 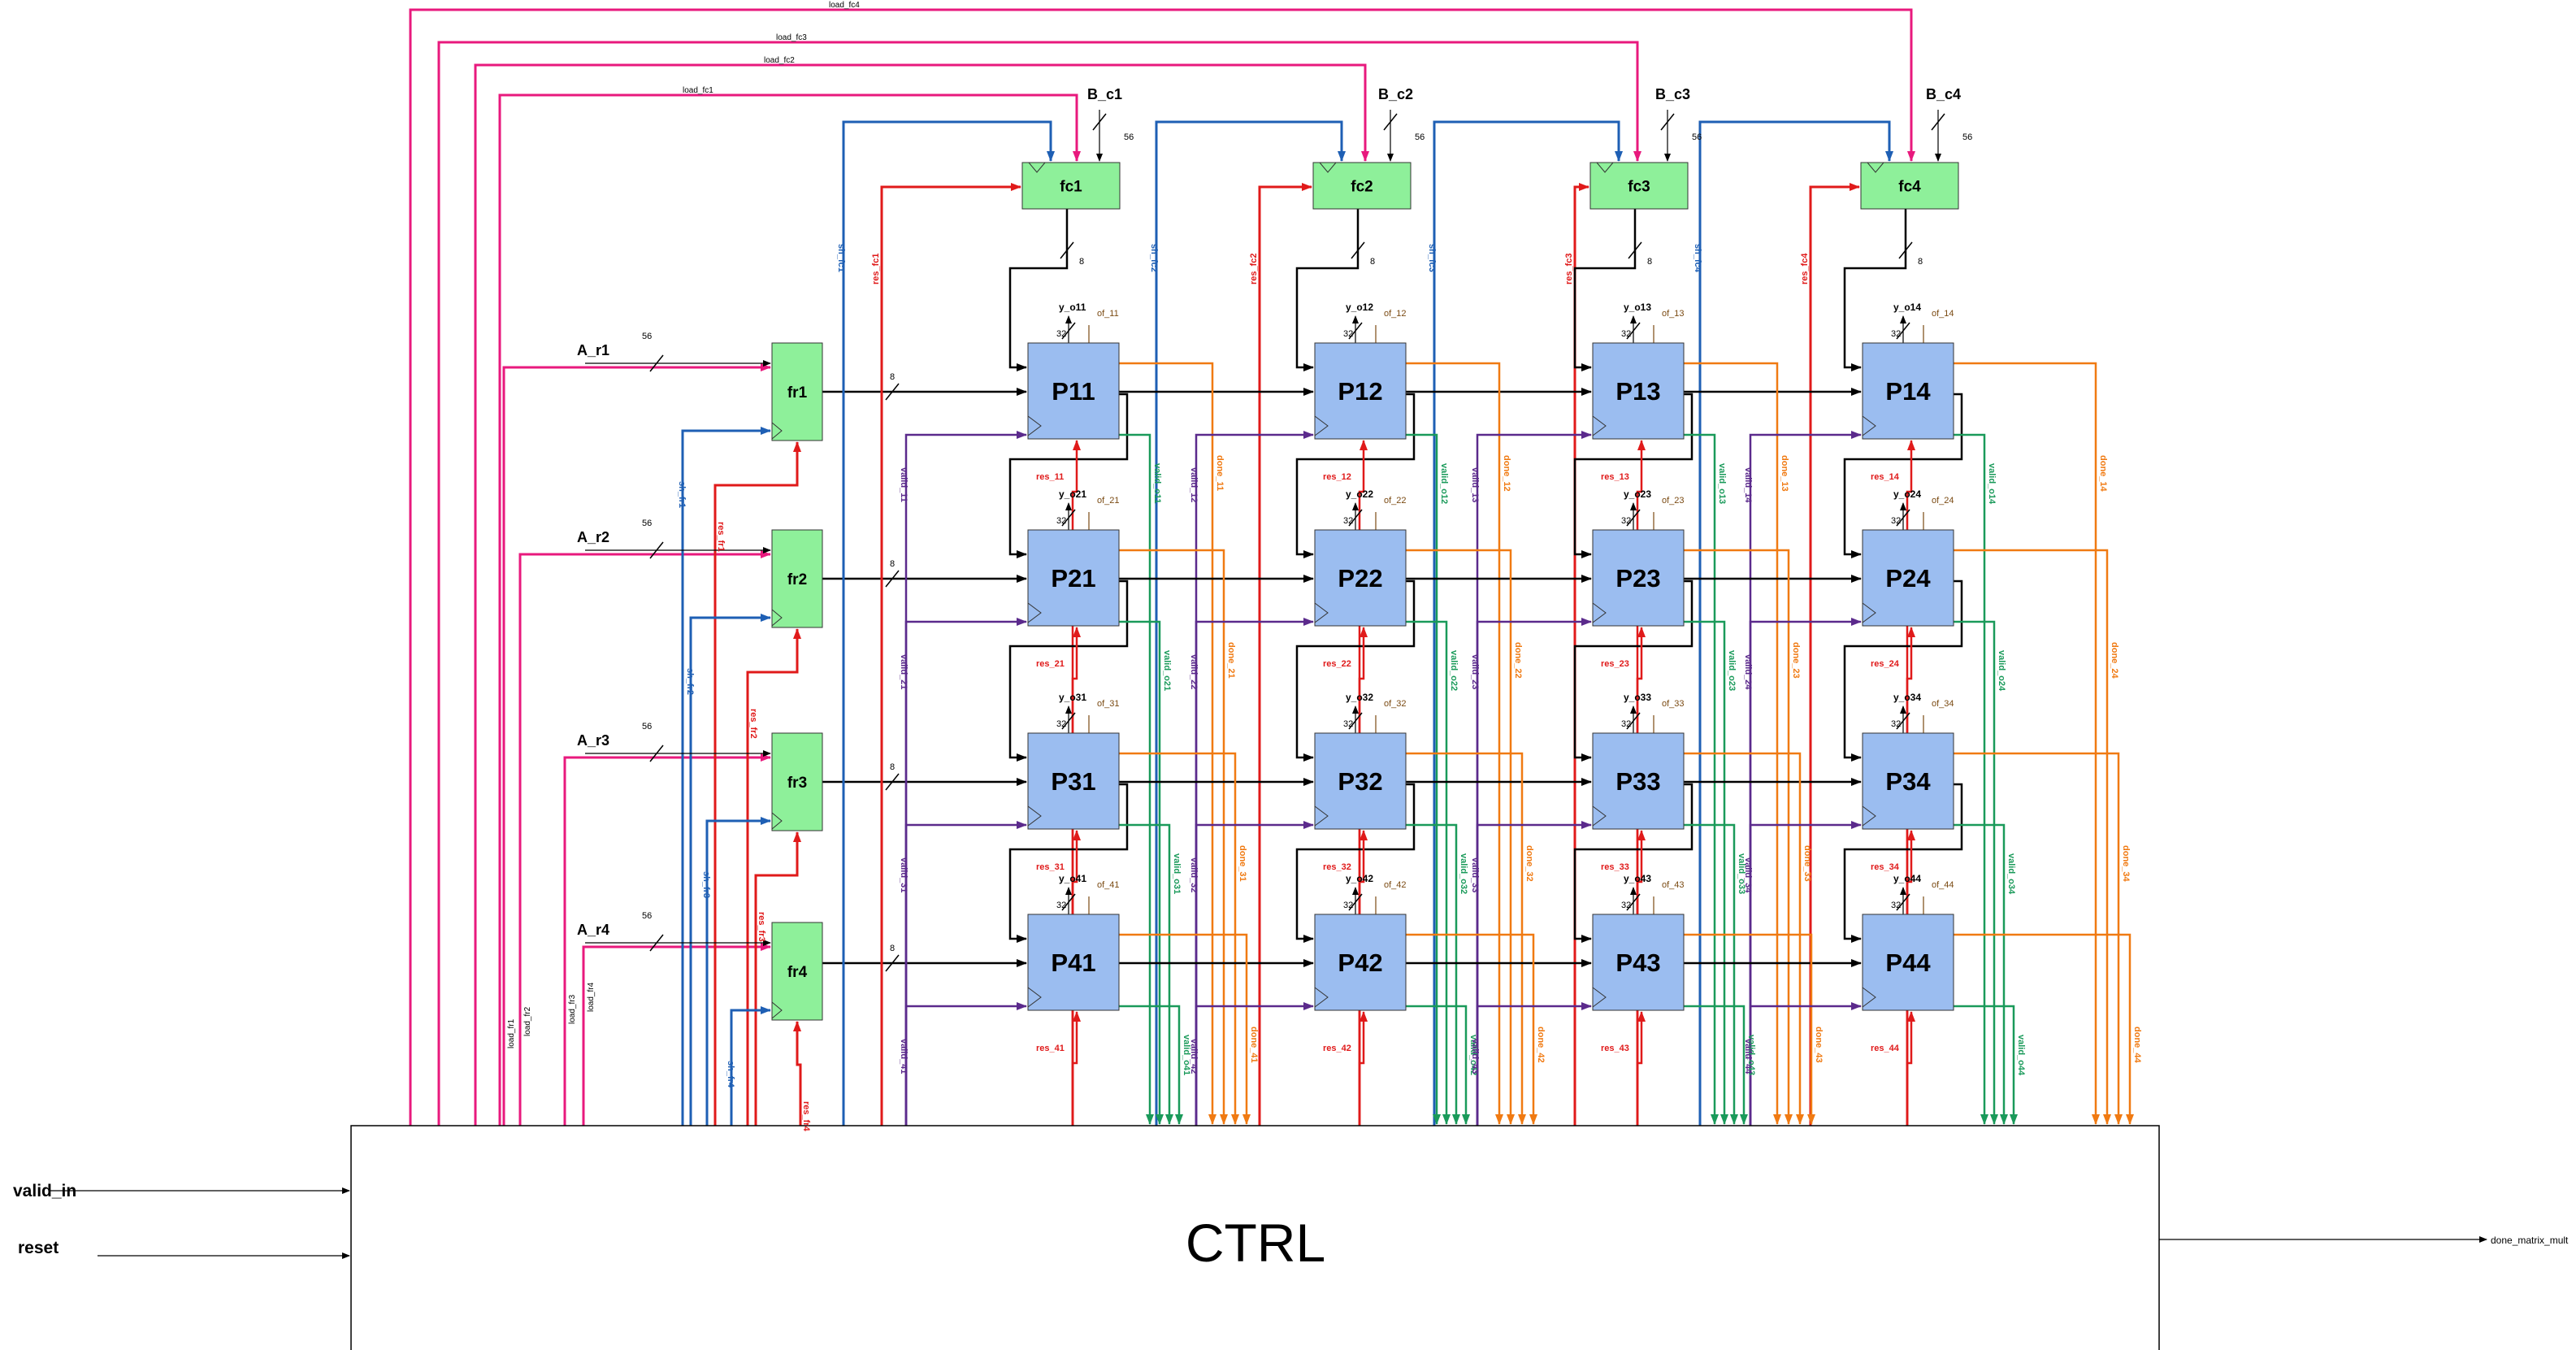 What do you see at coordinates (1073, 391) in the screenshot?
I see `pe-name: P11` at bounding box center [1073, 391].